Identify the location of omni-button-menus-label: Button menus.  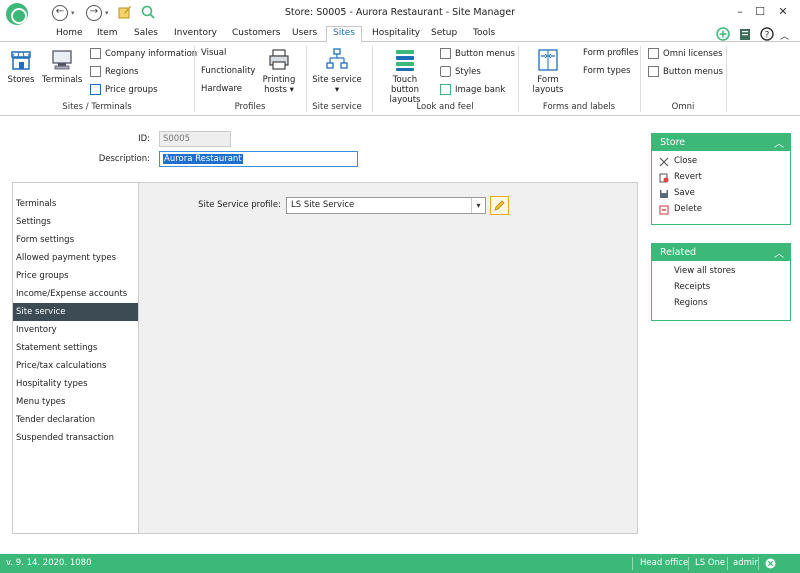
(693, 72).